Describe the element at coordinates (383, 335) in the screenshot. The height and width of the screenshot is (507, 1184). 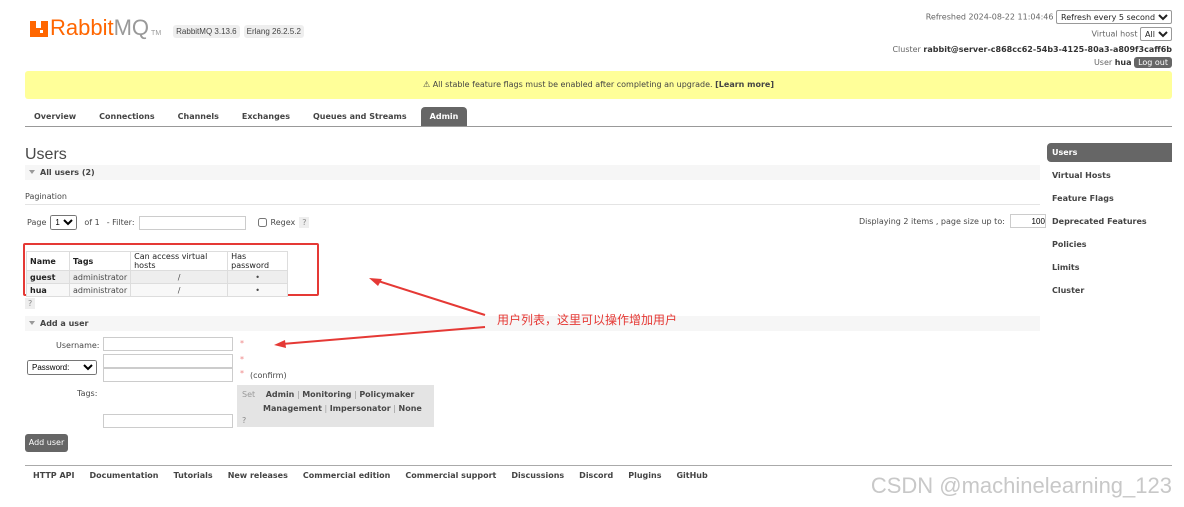
I see `arrow-to-username` at that location.